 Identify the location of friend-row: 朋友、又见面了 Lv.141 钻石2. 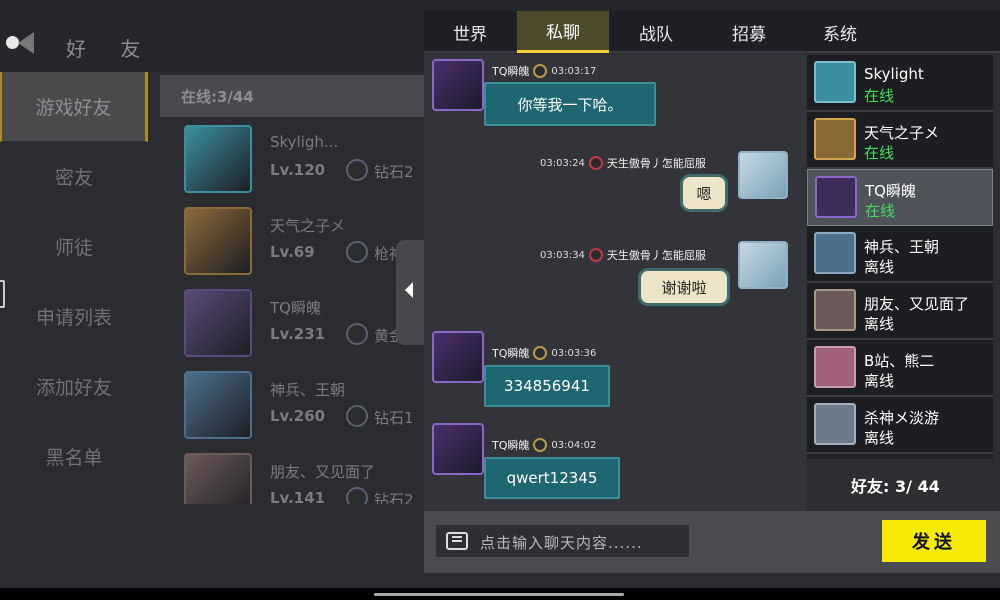
(295, 475).